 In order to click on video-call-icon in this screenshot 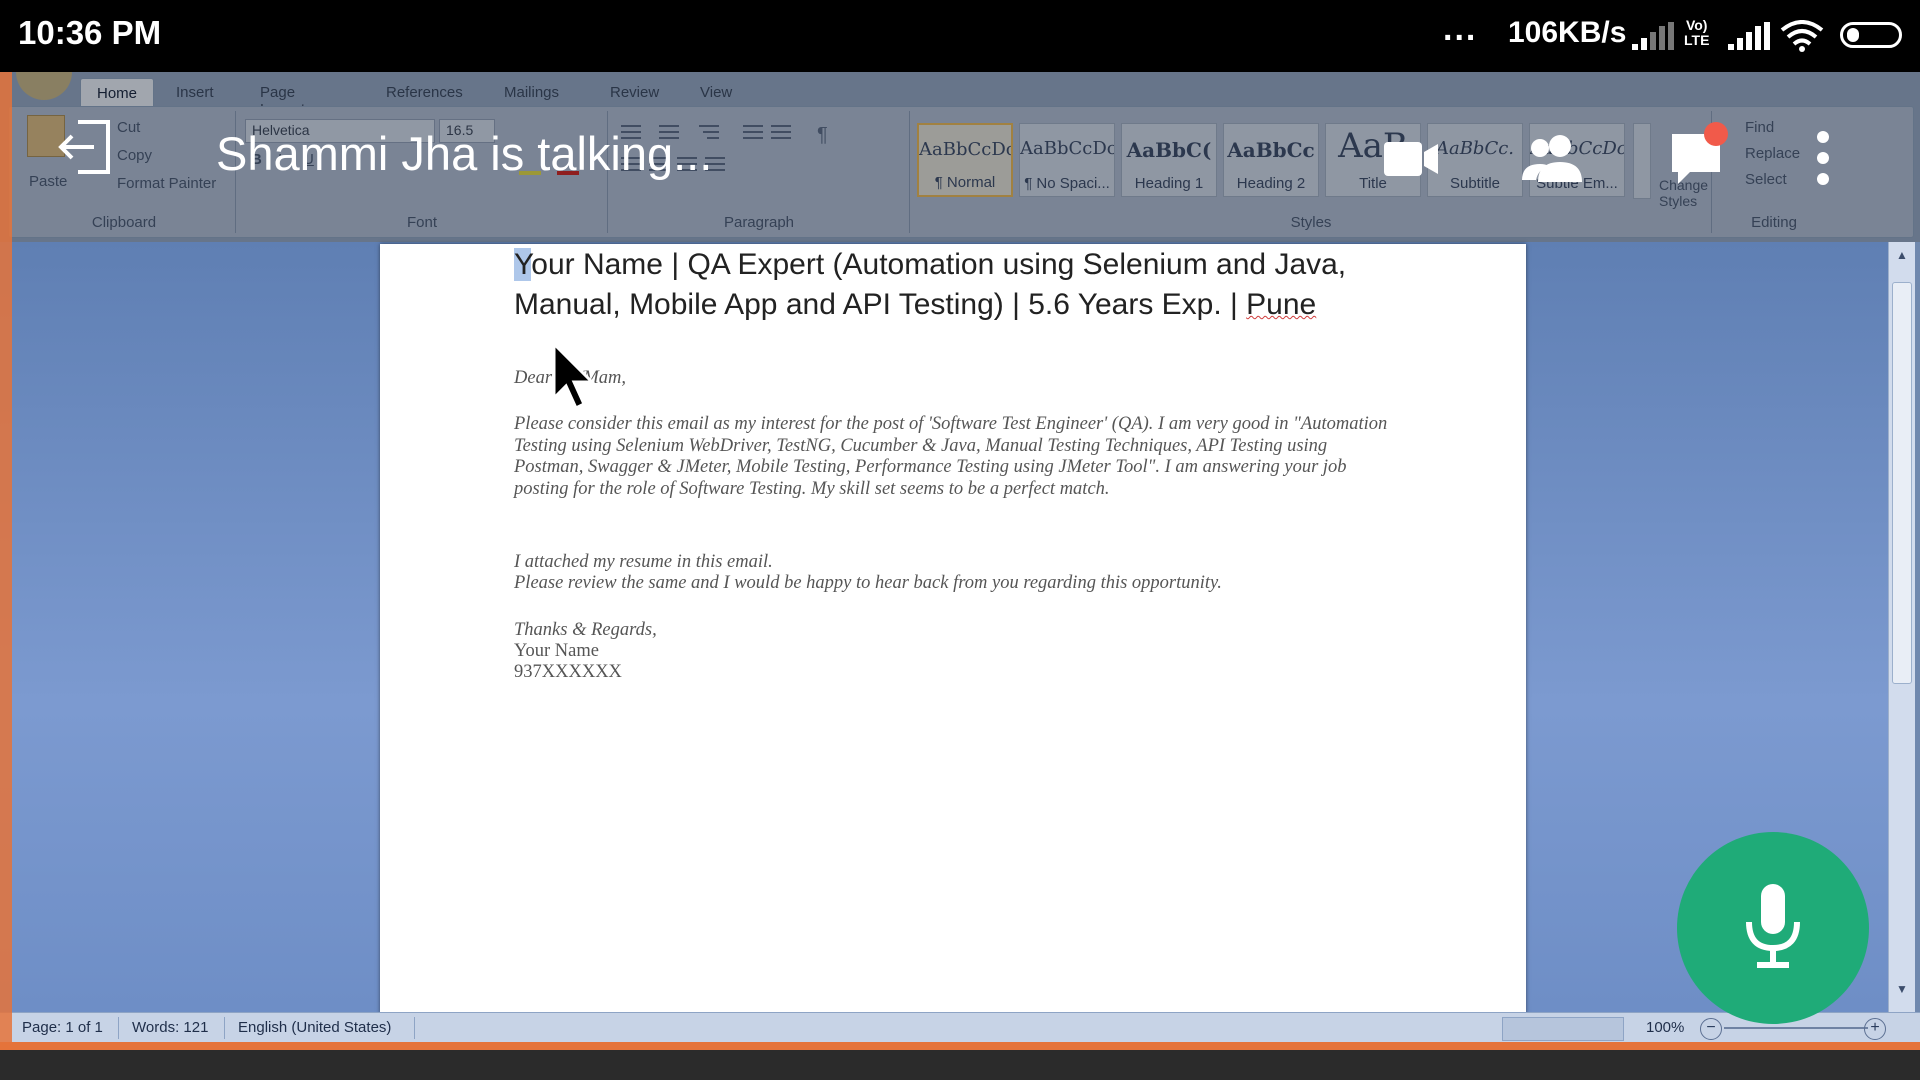, I will do `click(1411, 159)`.